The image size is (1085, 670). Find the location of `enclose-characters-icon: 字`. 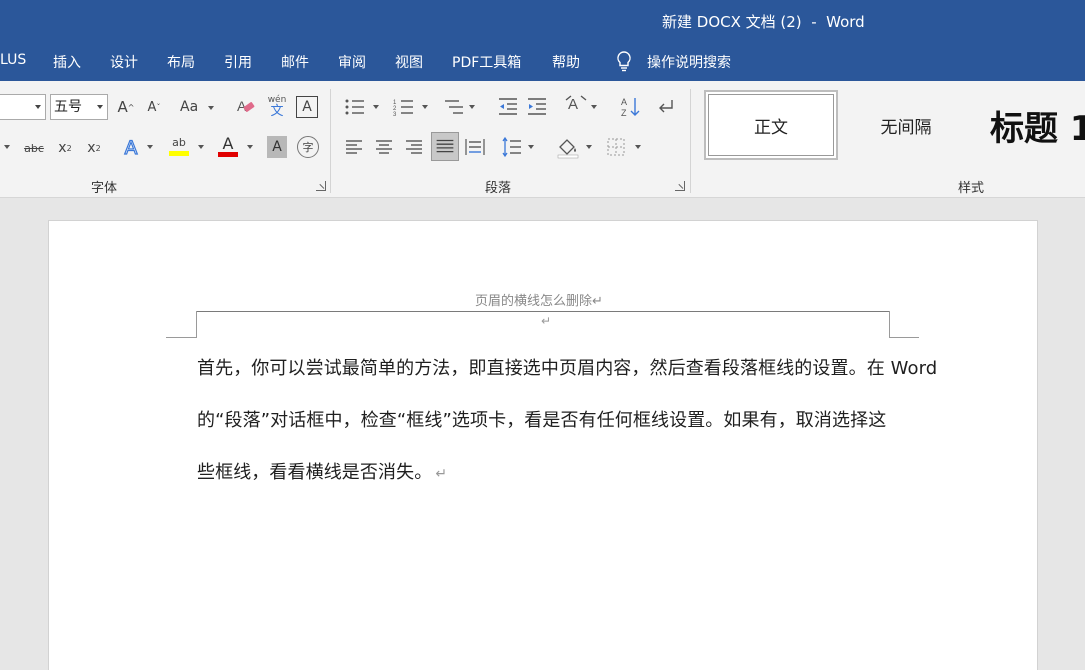

enclose-characters-icon: 字 is located at coordinates (308, 147).